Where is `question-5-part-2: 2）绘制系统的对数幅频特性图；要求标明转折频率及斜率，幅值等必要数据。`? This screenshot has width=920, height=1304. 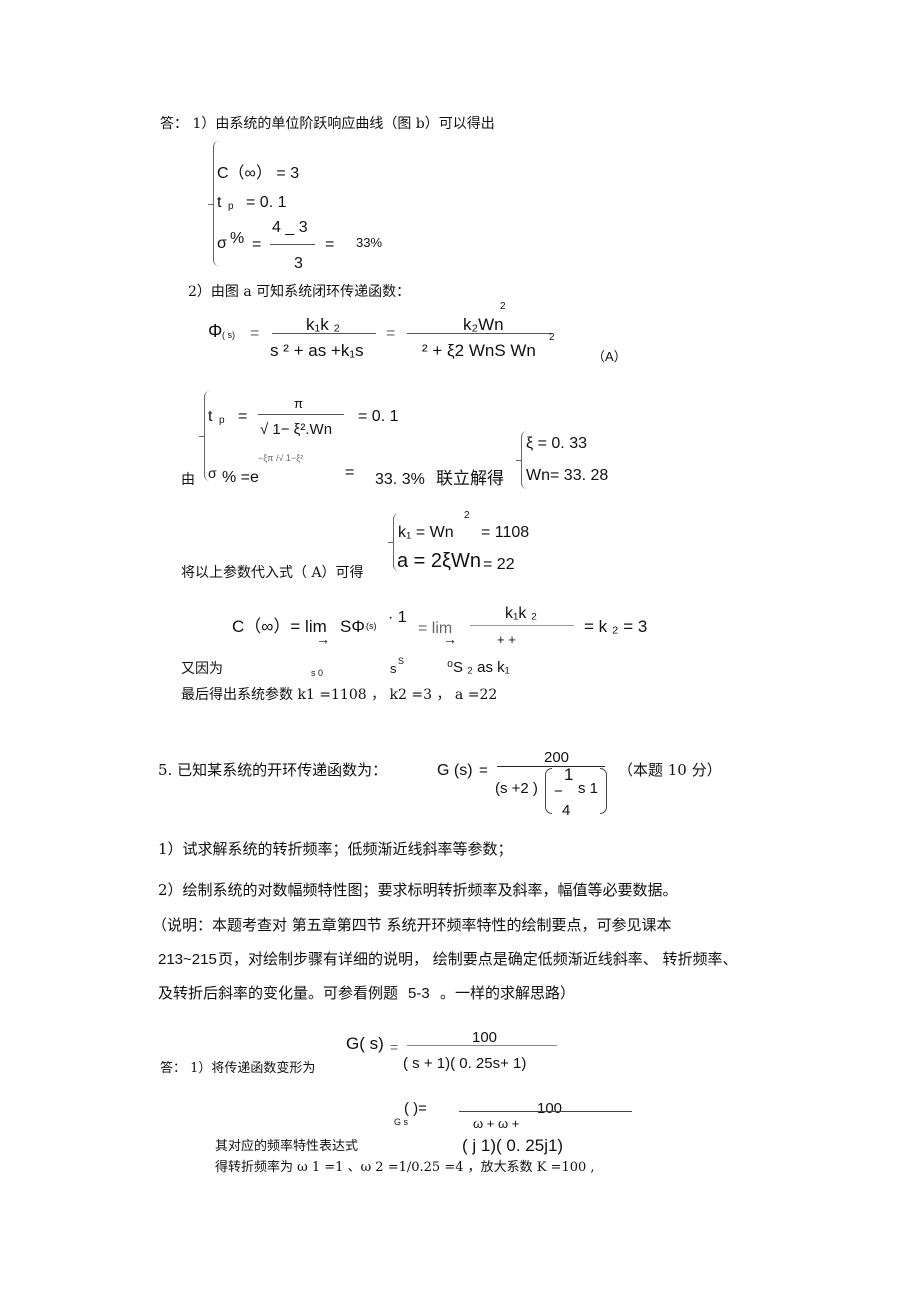
question-5-part-2: 2）绘制系统的对数幅频特性图；要求标明转折频率及斜率，幅值等必要数据。 is located at coordinates (418, 890).